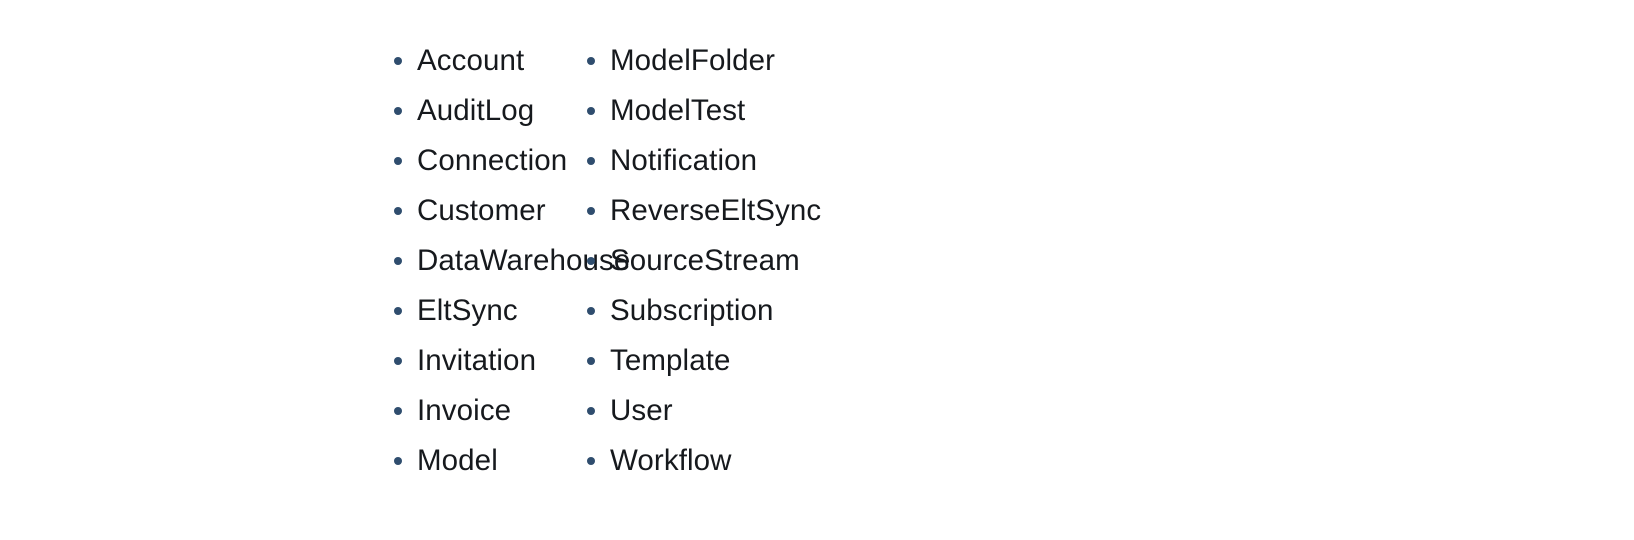  I want to click on list-item-label: Invoice, so click(464, 410).